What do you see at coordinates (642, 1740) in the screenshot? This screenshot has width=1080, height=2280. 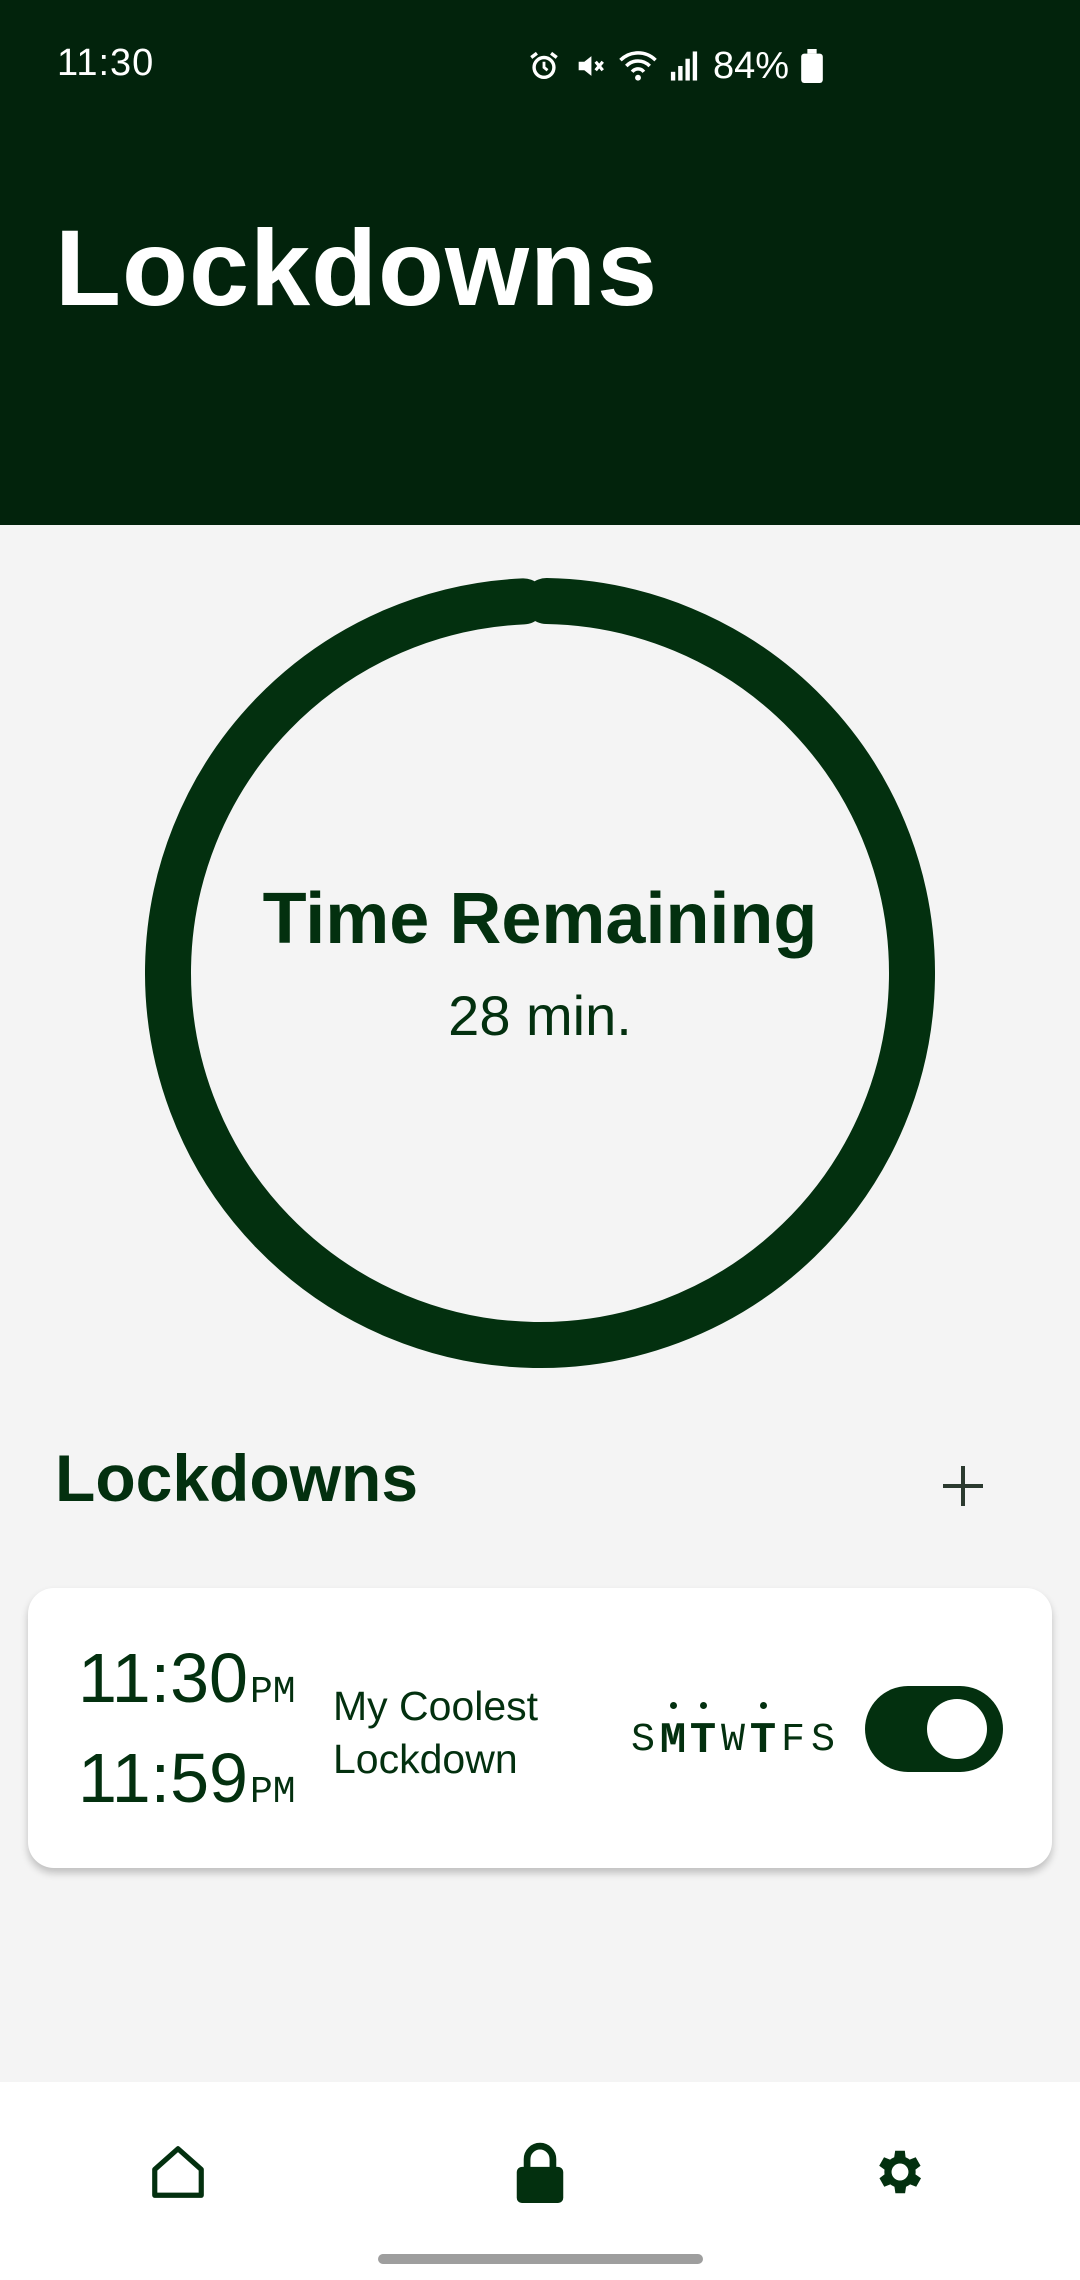 I see `day-sunday: S` at bounding box center [642, 1740].